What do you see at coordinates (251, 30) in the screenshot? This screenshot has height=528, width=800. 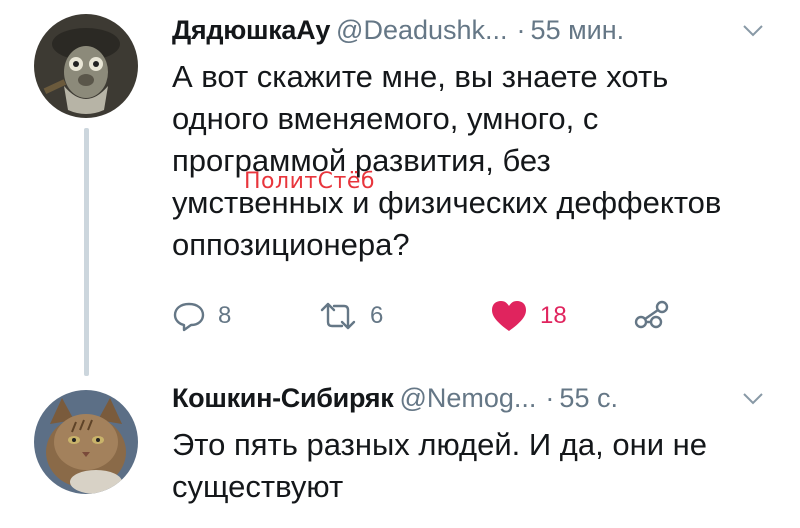 I see `display-name: ДядюшкаАу` at bounding box center [251, 30].